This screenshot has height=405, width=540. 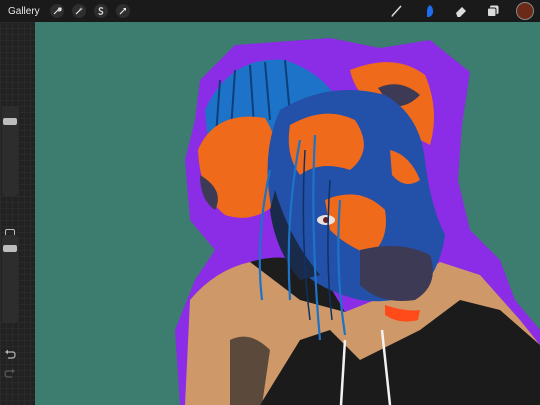 I want to click on transform-arrow-icon, so click(x=122, y=11).